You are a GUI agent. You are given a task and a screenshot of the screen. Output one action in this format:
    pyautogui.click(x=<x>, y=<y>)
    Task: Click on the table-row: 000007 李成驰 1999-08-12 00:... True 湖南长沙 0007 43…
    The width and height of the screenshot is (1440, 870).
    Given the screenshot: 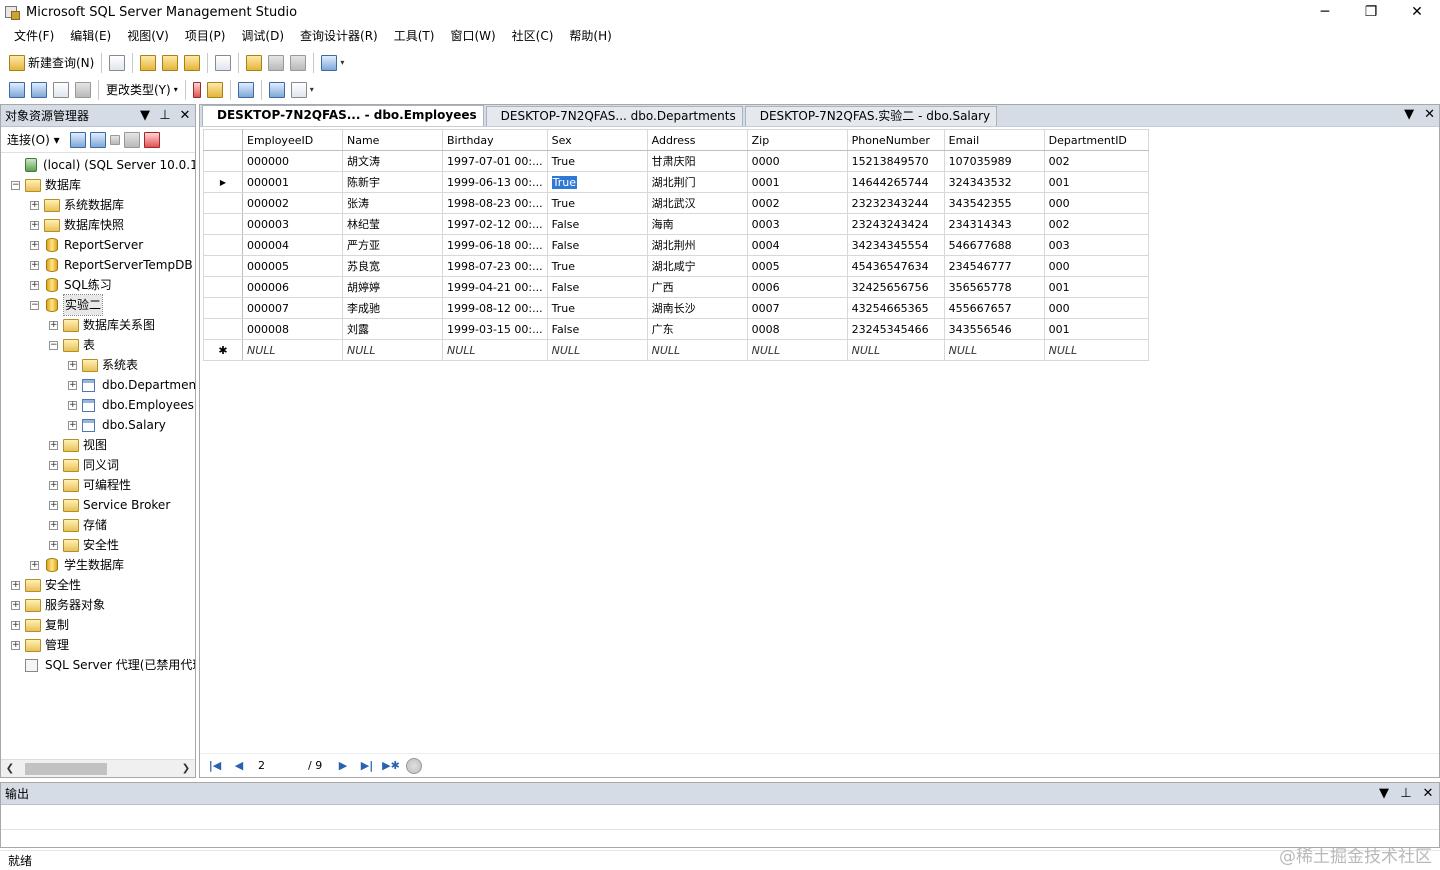 What is the action you would take?
    pyautogui.click(x=676, y=308)
    